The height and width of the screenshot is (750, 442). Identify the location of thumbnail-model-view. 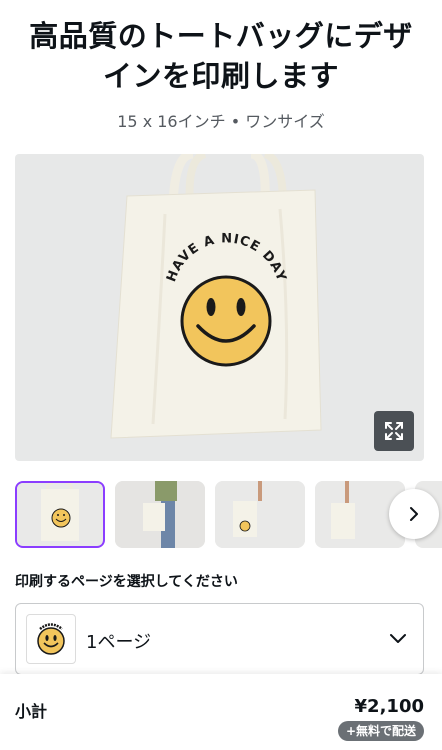
(160, 514).